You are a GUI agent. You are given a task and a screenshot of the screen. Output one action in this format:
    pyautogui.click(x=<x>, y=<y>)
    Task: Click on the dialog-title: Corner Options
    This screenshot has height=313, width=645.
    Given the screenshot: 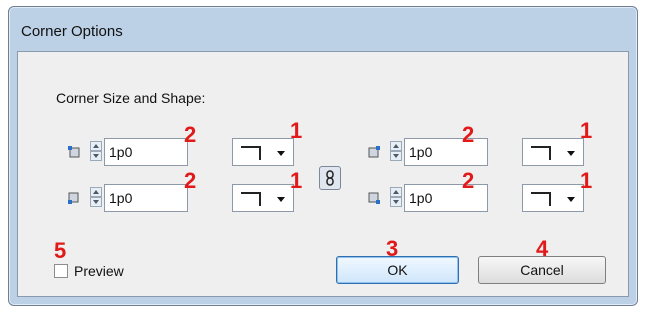 What is the action you would take?
    pyautogui.click(x=72, y=31)
    